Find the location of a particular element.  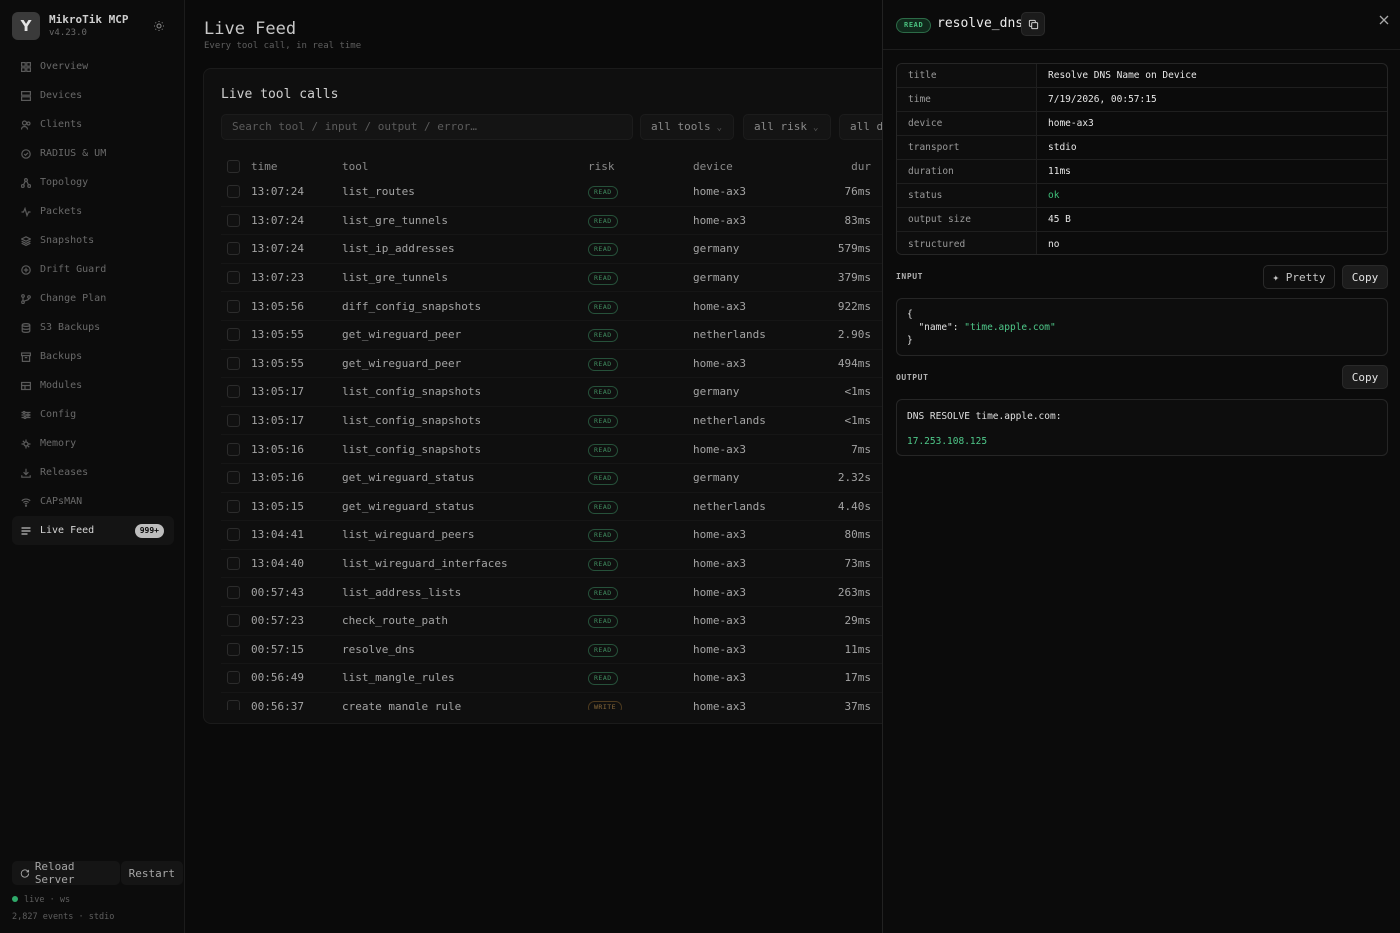

copy-icon is located at coordinates (1033, 24).